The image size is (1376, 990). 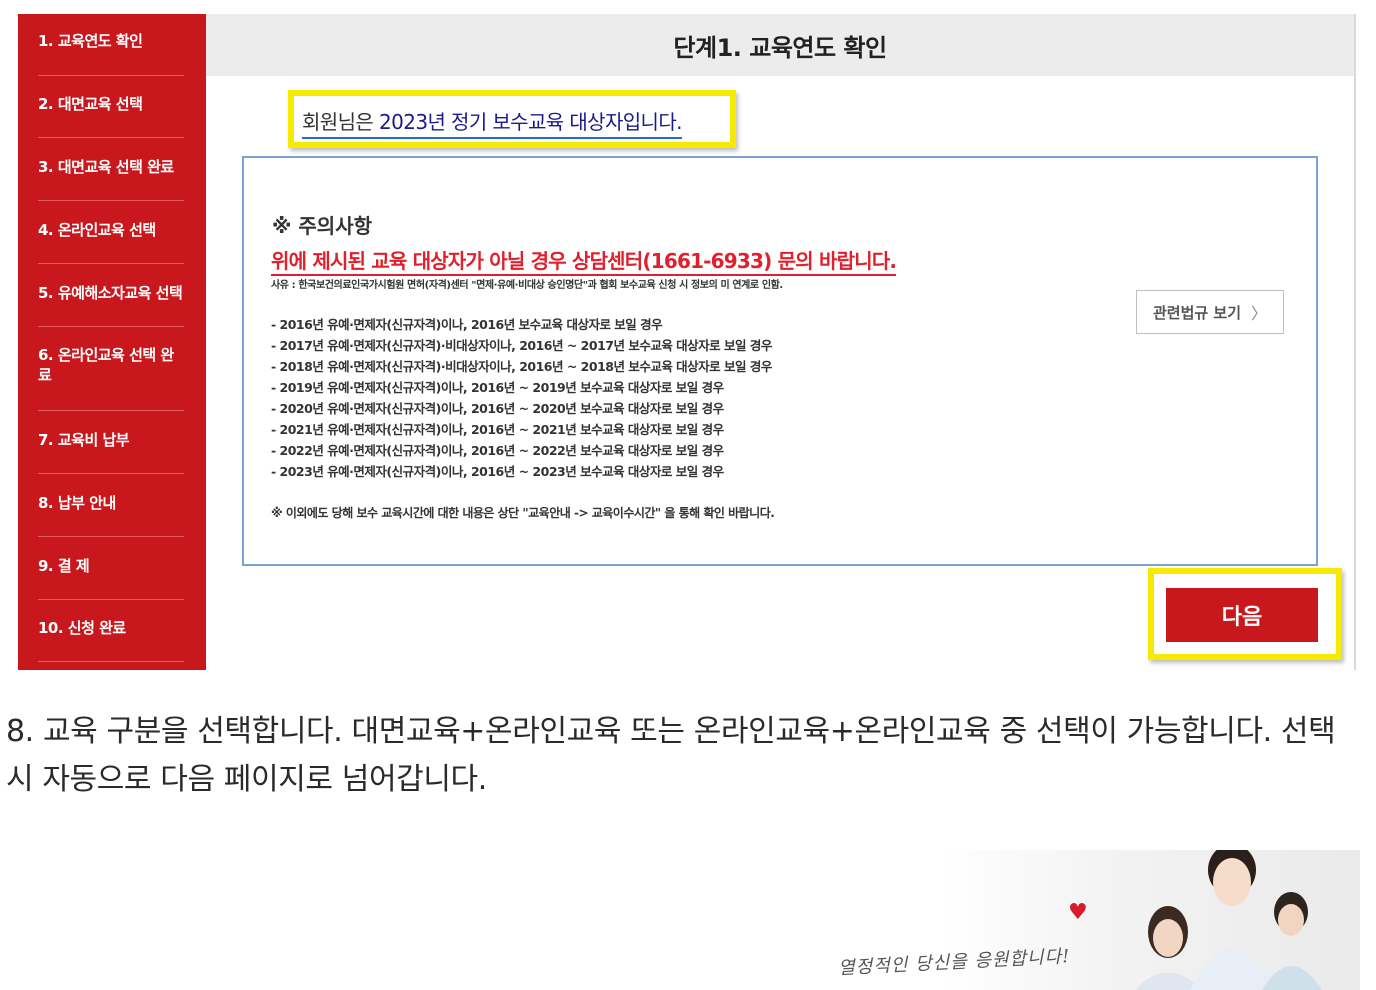 I want to click on sidebar-item-step10: 10. 신청 완료, so click(x=112, y=628).